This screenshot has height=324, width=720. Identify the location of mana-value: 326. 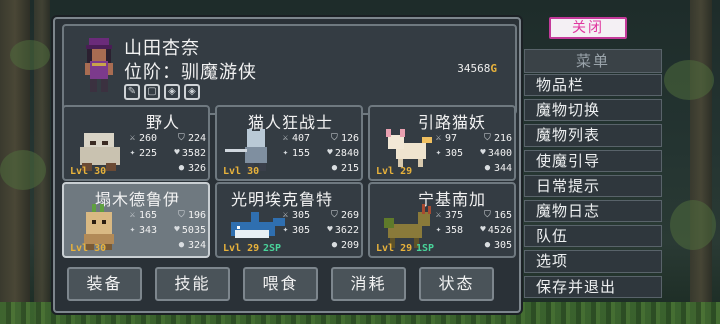
(196, 168).